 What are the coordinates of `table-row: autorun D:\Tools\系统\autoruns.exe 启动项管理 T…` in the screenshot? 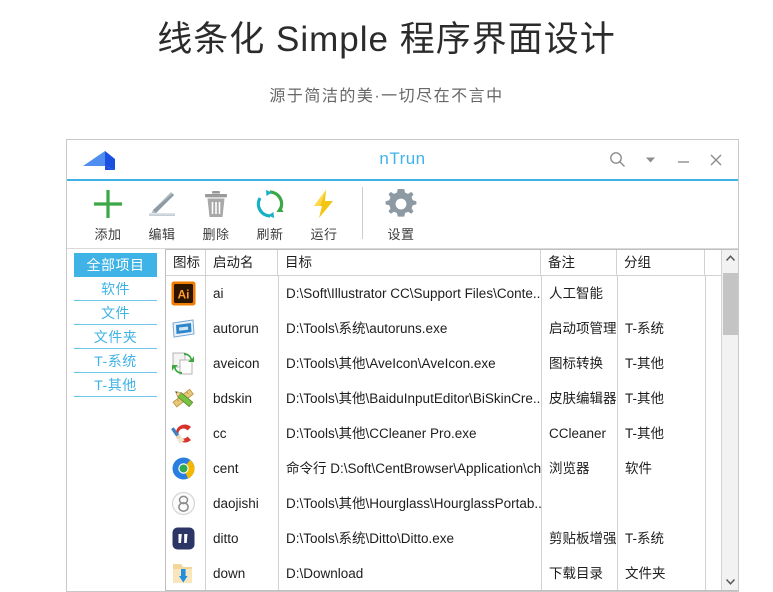 It's located at (443, 328).